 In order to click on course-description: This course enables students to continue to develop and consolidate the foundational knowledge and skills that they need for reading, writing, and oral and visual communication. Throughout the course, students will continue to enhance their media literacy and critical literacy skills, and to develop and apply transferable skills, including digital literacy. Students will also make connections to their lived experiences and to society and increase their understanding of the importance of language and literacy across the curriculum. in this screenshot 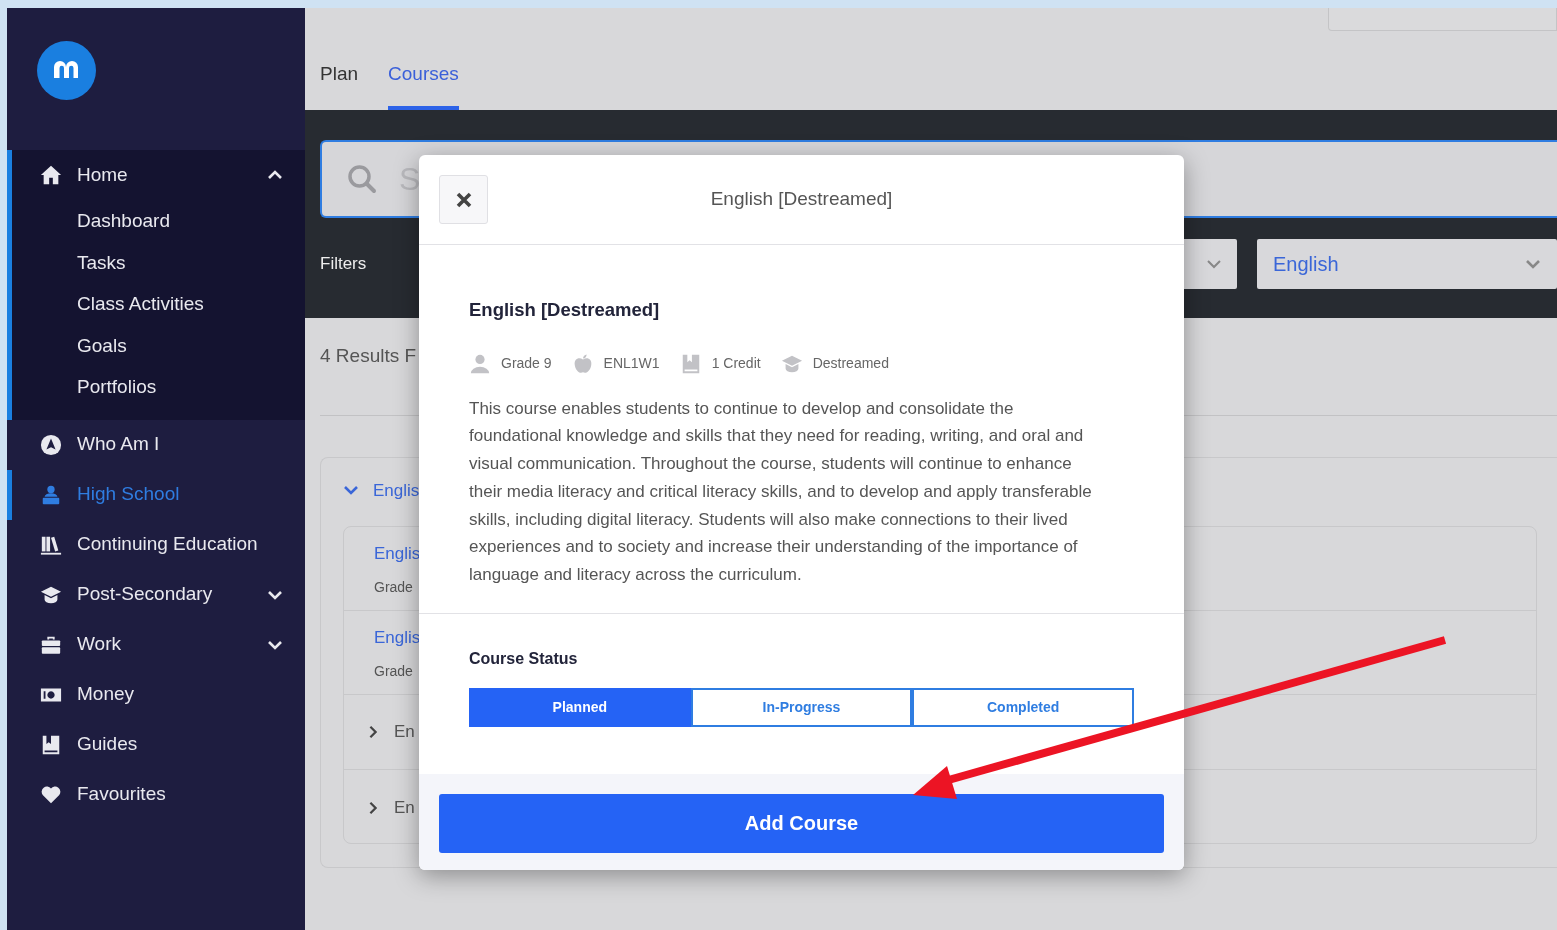, I will do `click(781, 491)`.